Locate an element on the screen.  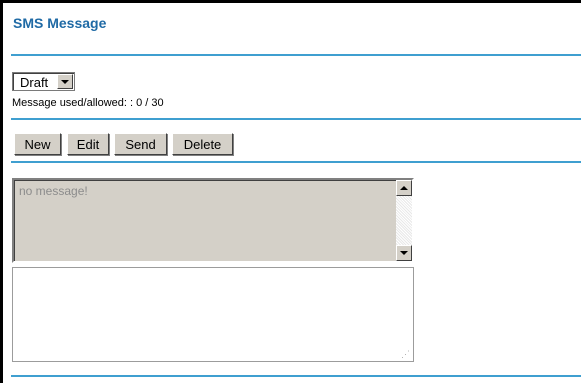
page-title: SMS Message is located at coordinates (60, 23).